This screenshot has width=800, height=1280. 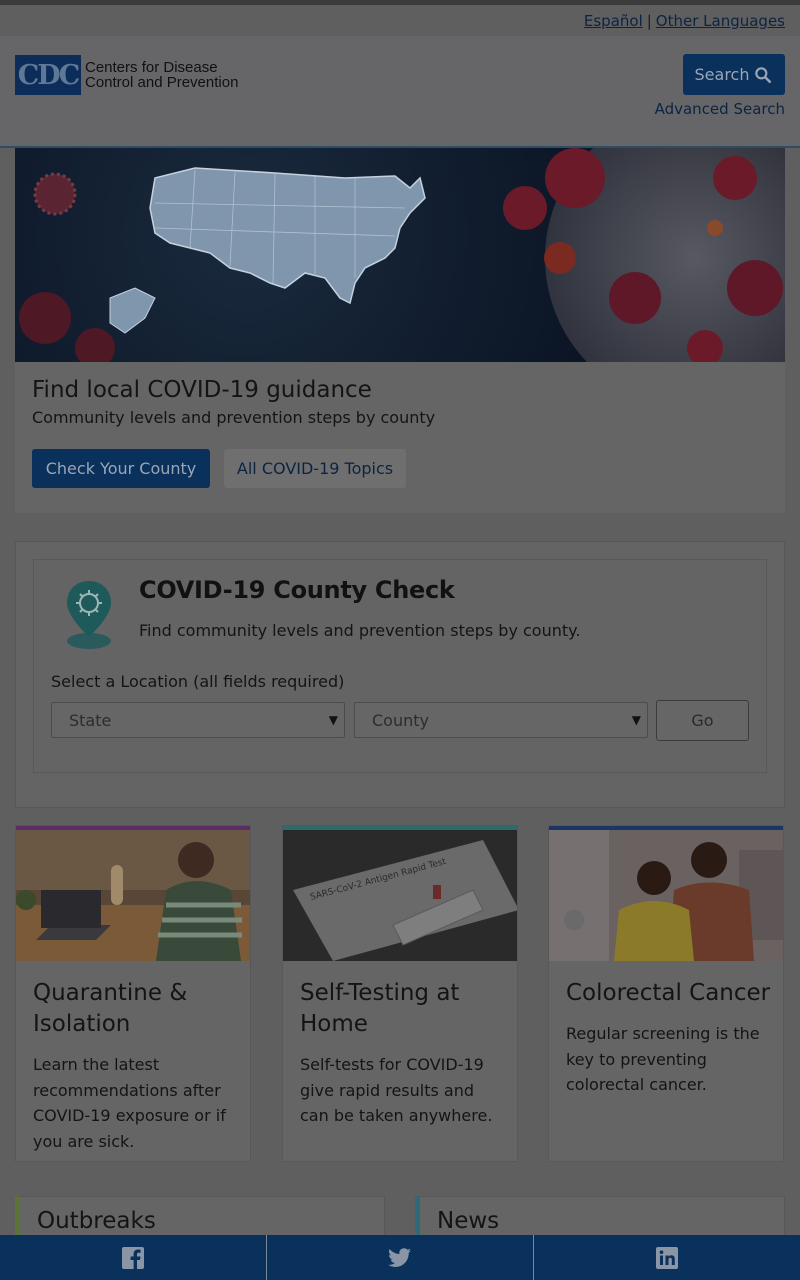 I want to click on go-button: Go, so click(x=702, y=720).